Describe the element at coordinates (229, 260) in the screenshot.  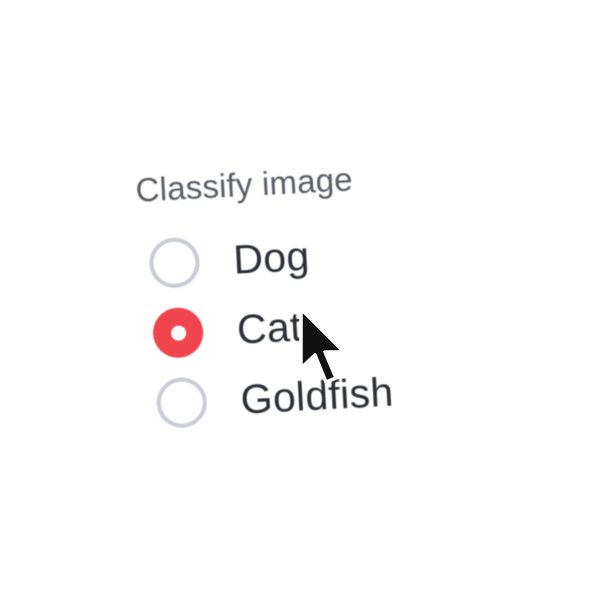
I see `radio-option-dog: Dog` at that location.